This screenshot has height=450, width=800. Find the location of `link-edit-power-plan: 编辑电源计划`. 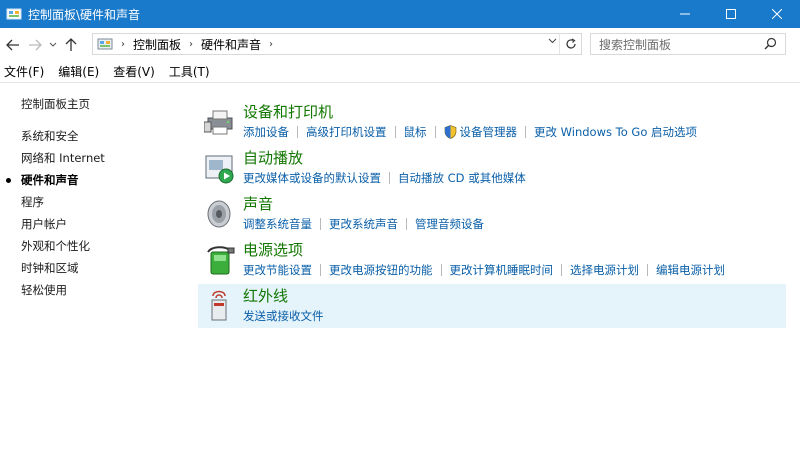

link-edit-power-plan: 编辑电源计划 is located at coordinates (690, 270).